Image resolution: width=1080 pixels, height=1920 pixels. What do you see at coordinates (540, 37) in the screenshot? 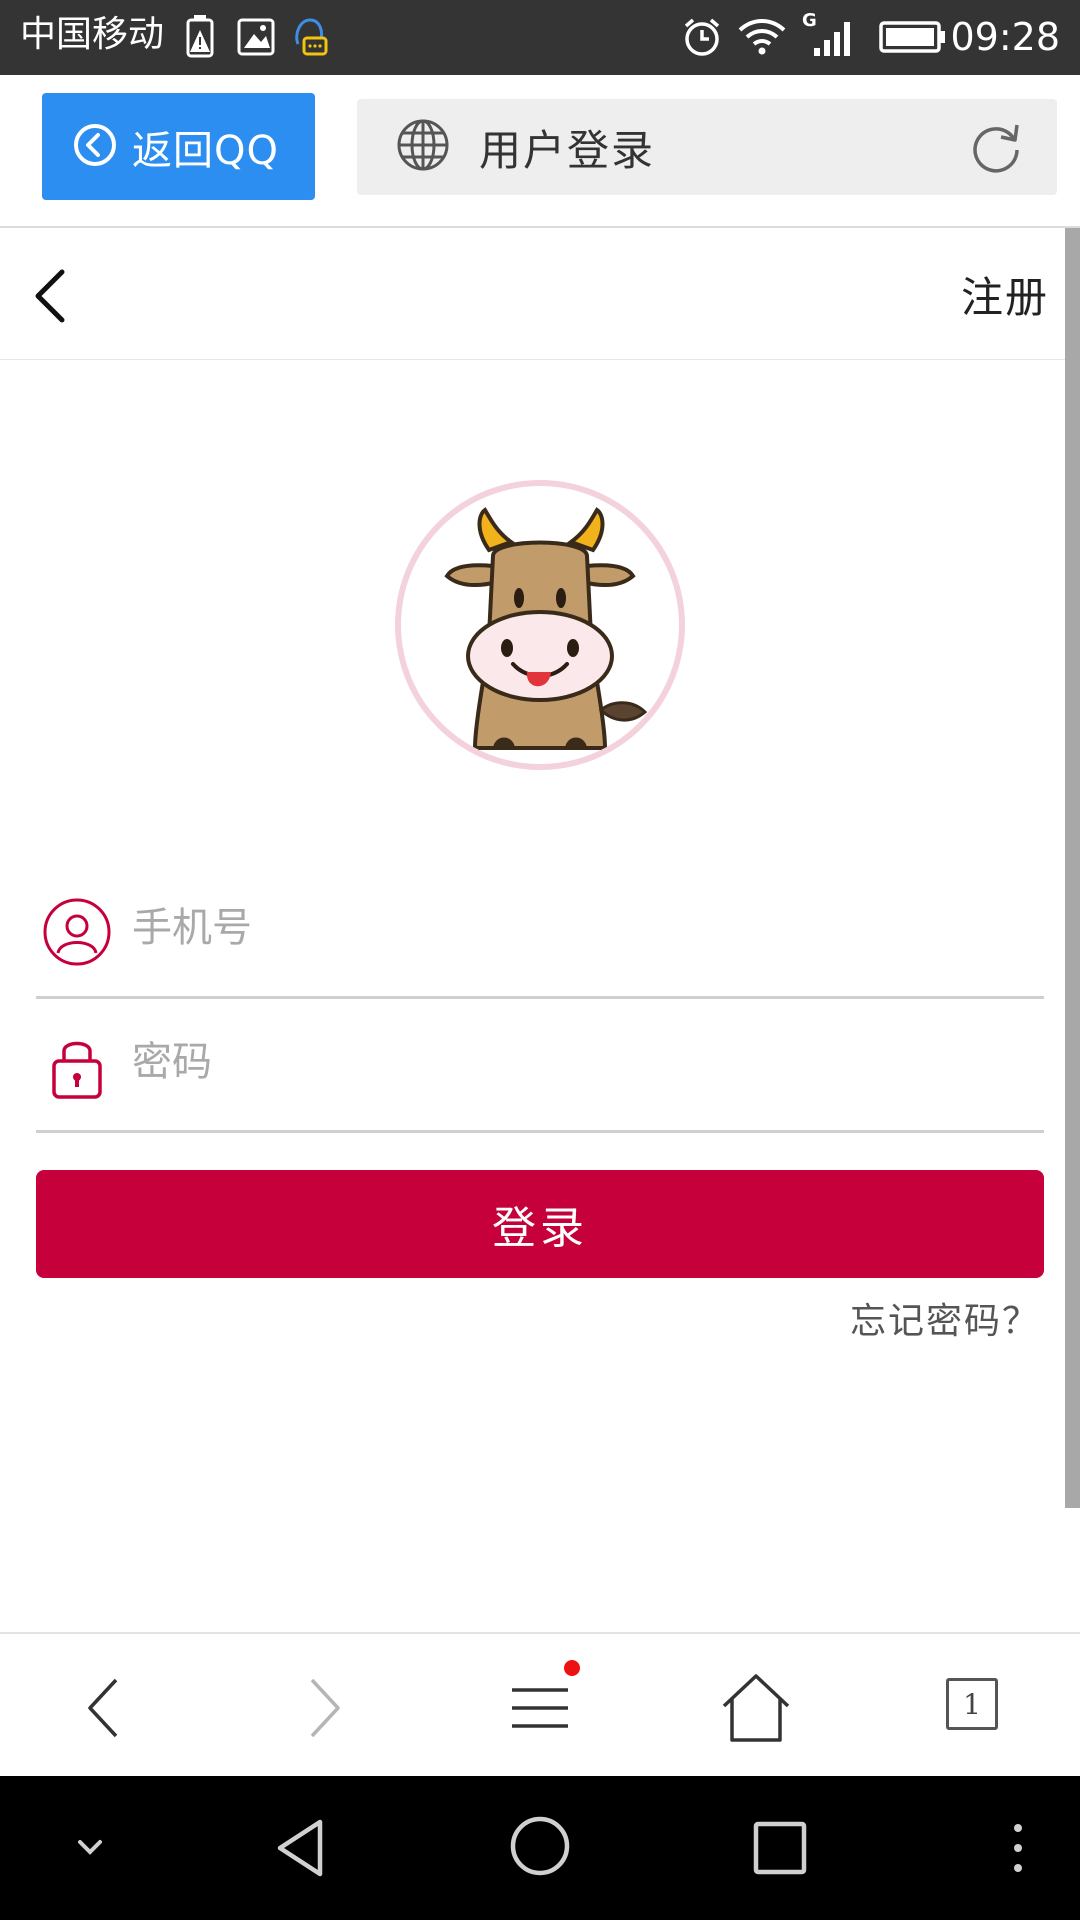
I see `status-bar: 中国移动 G 09:28` at bounding box center [540, 37].